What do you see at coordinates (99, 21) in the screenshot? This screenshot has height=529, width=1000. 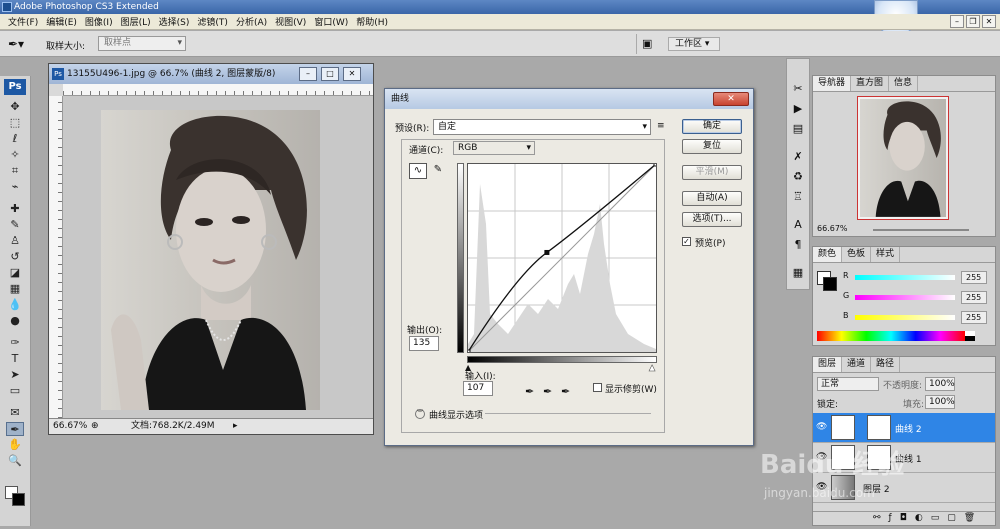 I see `menu-image: 图像(I)` at bounding box center [99, 21].